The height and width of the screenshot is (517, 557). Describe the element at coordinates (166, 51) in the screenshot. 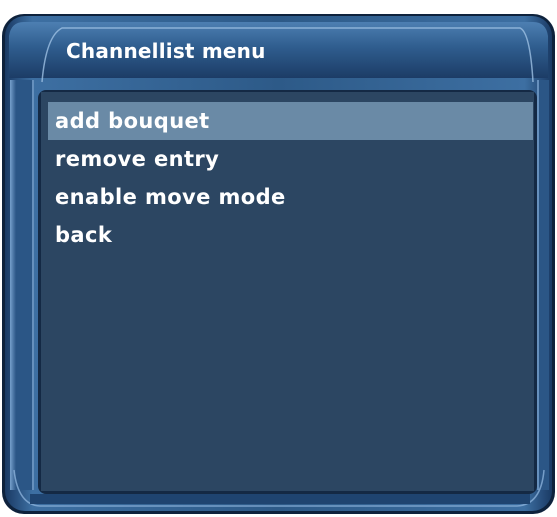

I see `menu-title: Channellist menu` at that location.